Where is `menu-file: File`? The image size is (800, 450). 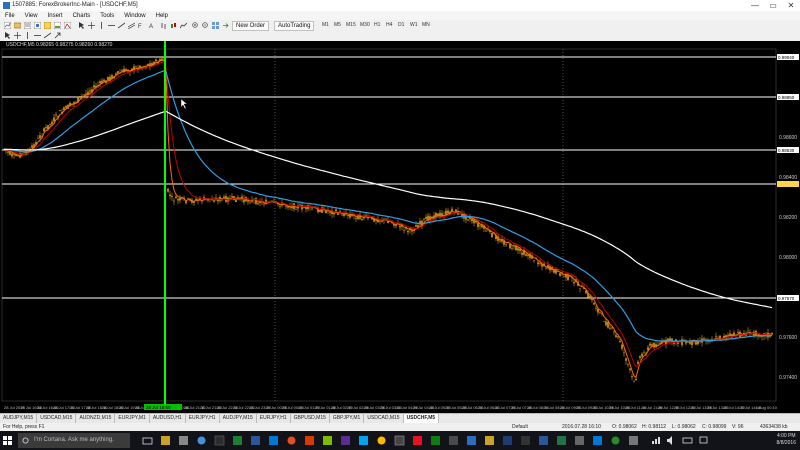
menu-file: File is located at coordinates (10, 16).